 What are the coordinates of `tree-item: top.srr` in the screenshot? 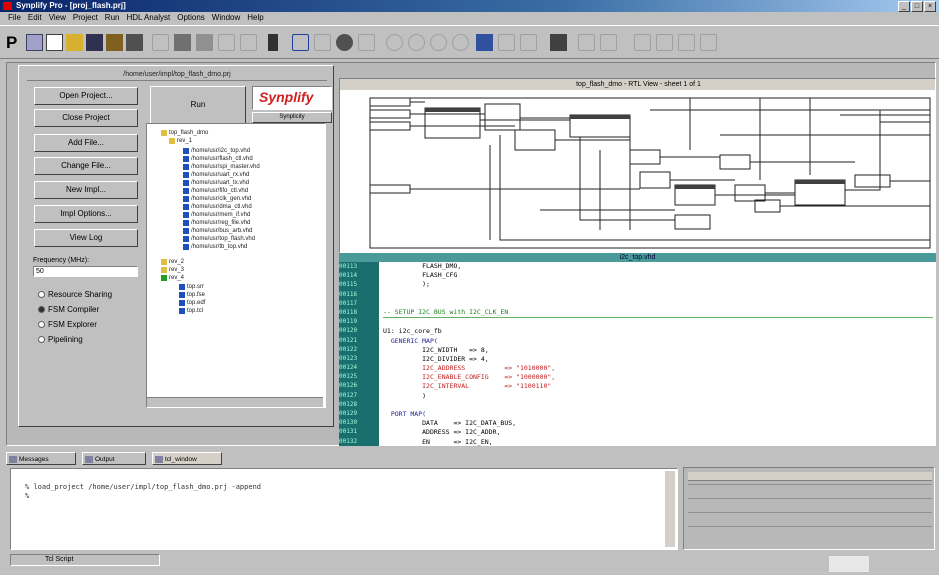 It's located at (191, 287).